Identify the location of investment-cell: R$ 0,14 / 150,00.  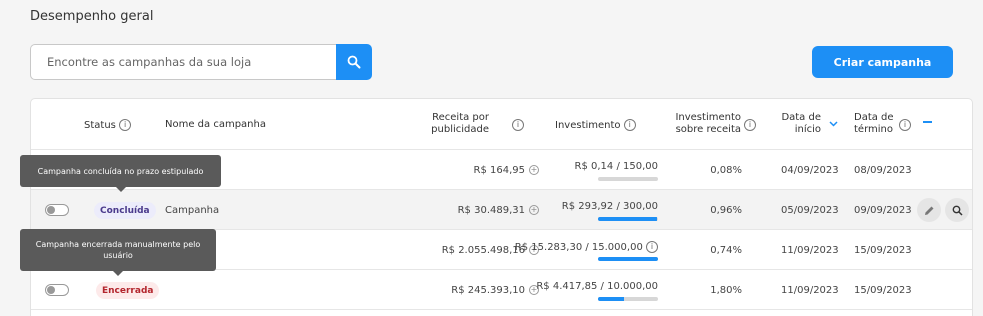
(616, 170).